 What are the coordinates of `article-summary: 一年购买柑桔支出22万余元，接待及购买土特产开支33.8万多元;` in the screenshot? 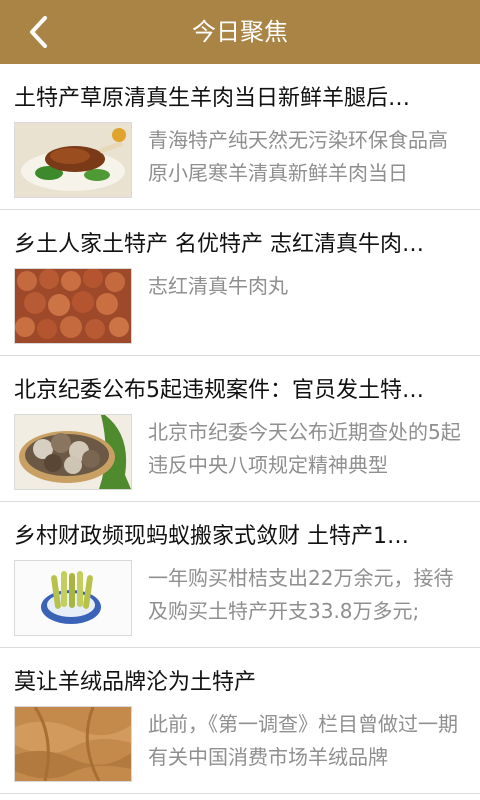 It's located at (301, 594).